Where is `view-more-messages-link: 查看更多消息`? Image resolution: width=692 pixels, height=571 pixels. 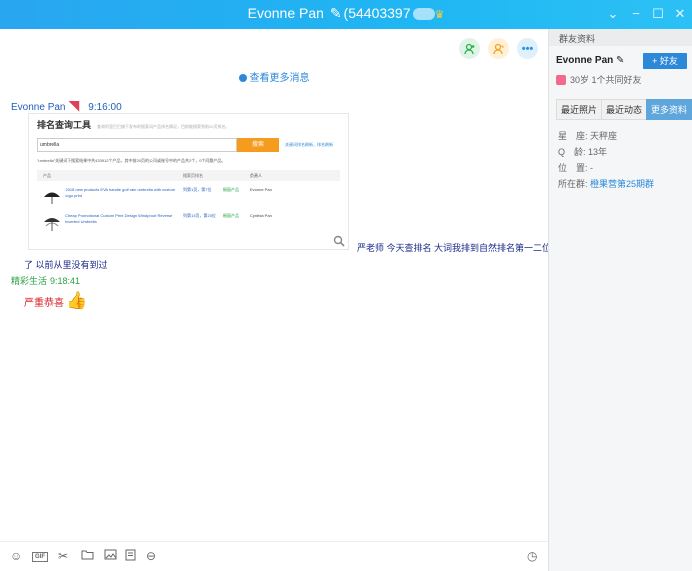 view-more-messages-link: 查看更多消息 is located at coordinates (274, 76).